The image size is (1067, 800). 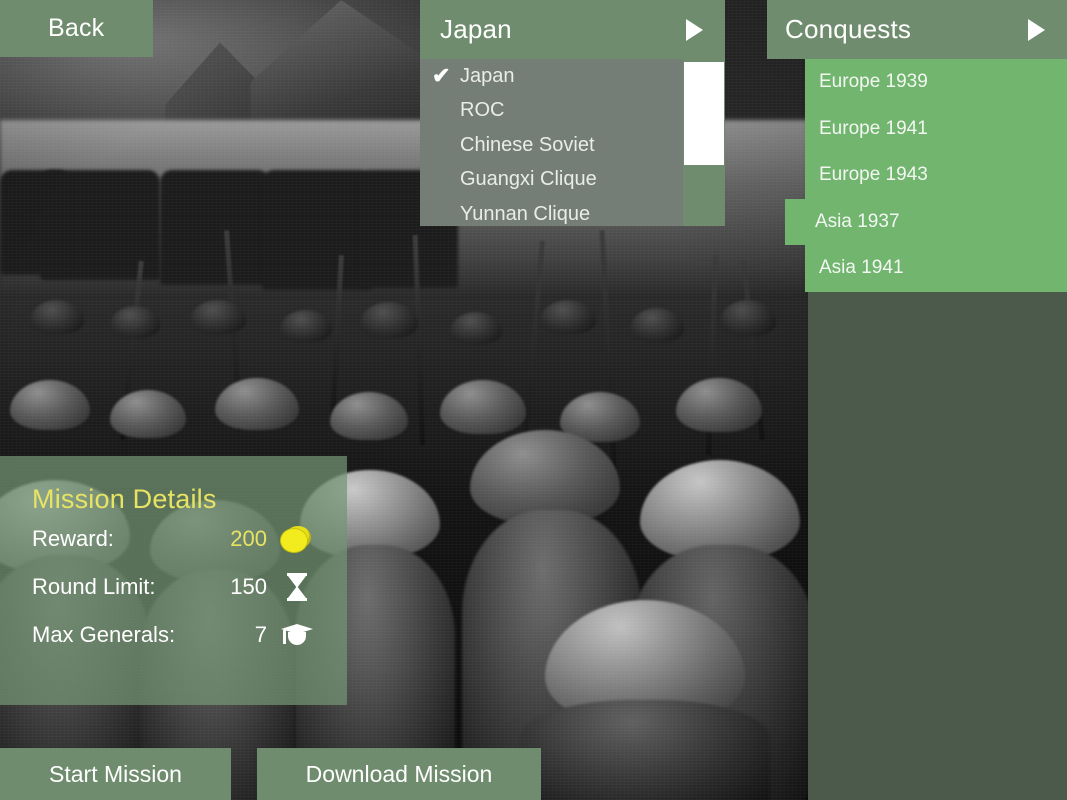 I want to click on faction-option-chinese-soviet: Chinese Soviet, so click(x=551, y=145).